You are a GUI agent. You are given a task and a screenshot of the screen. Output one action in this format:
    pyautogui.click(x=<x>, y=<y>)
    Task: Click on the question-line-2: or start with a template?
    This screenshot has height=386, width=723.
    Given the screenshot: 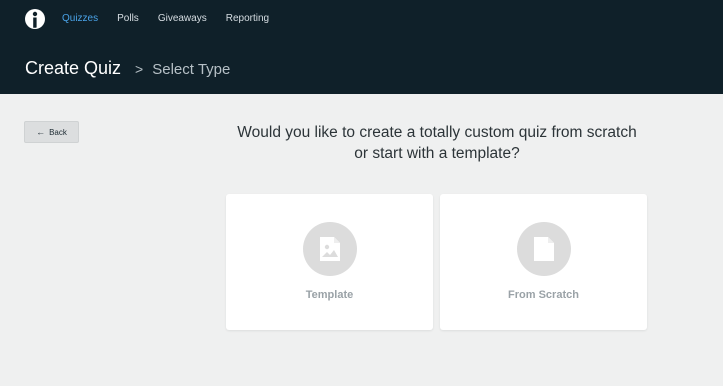 What is the action you would take?
    pyautogui.click(x=437, y=153)
    